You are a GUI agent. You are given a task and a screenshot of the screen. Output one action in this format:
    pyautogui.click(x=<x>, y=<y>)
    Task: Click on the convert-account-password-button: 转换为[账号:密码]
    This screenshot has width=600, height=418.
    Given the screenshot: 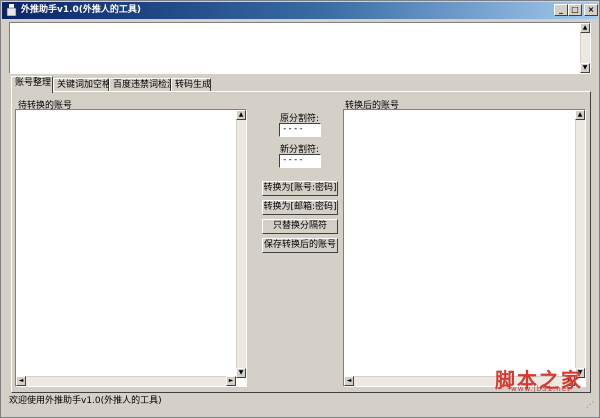 What is the action you would take?
    pyautogui.click(x=300, y=188)
    